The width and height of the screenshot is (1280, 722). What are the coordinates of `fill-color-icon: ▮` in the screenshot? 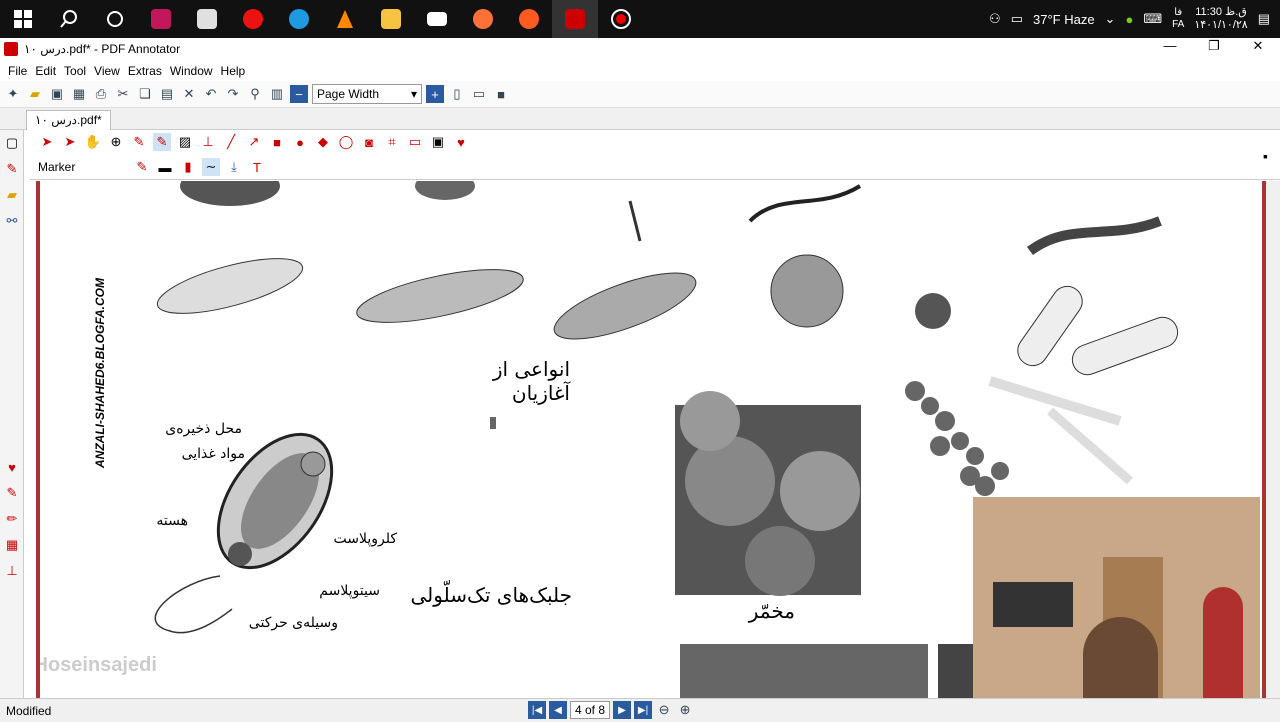 It's located at (188, 167).